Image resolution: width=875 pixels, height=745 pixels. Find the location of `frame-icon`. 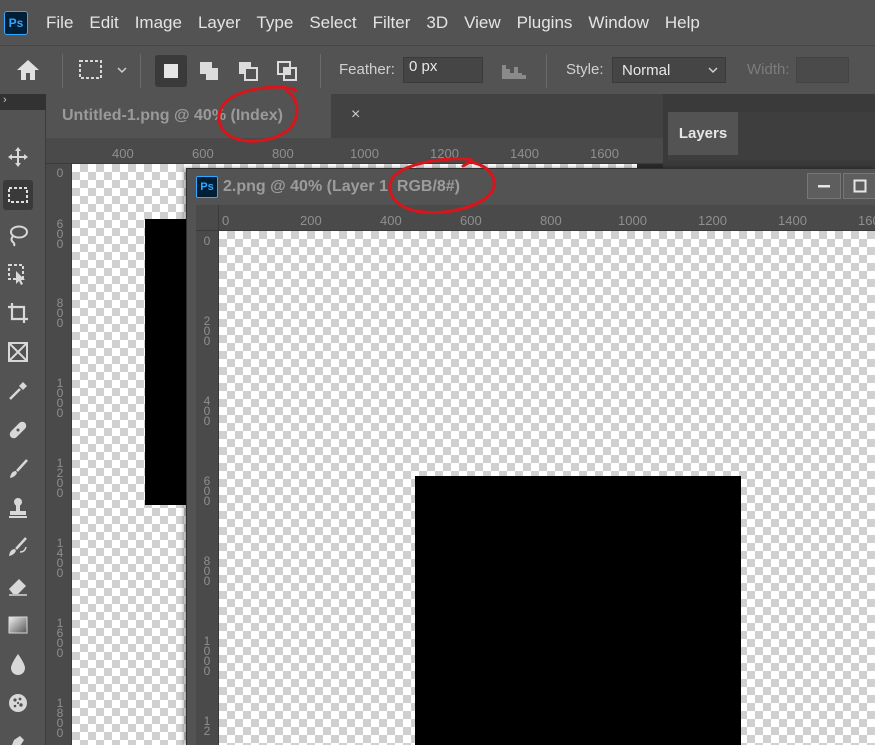

frame-icon is located at coordinates (18, 352).